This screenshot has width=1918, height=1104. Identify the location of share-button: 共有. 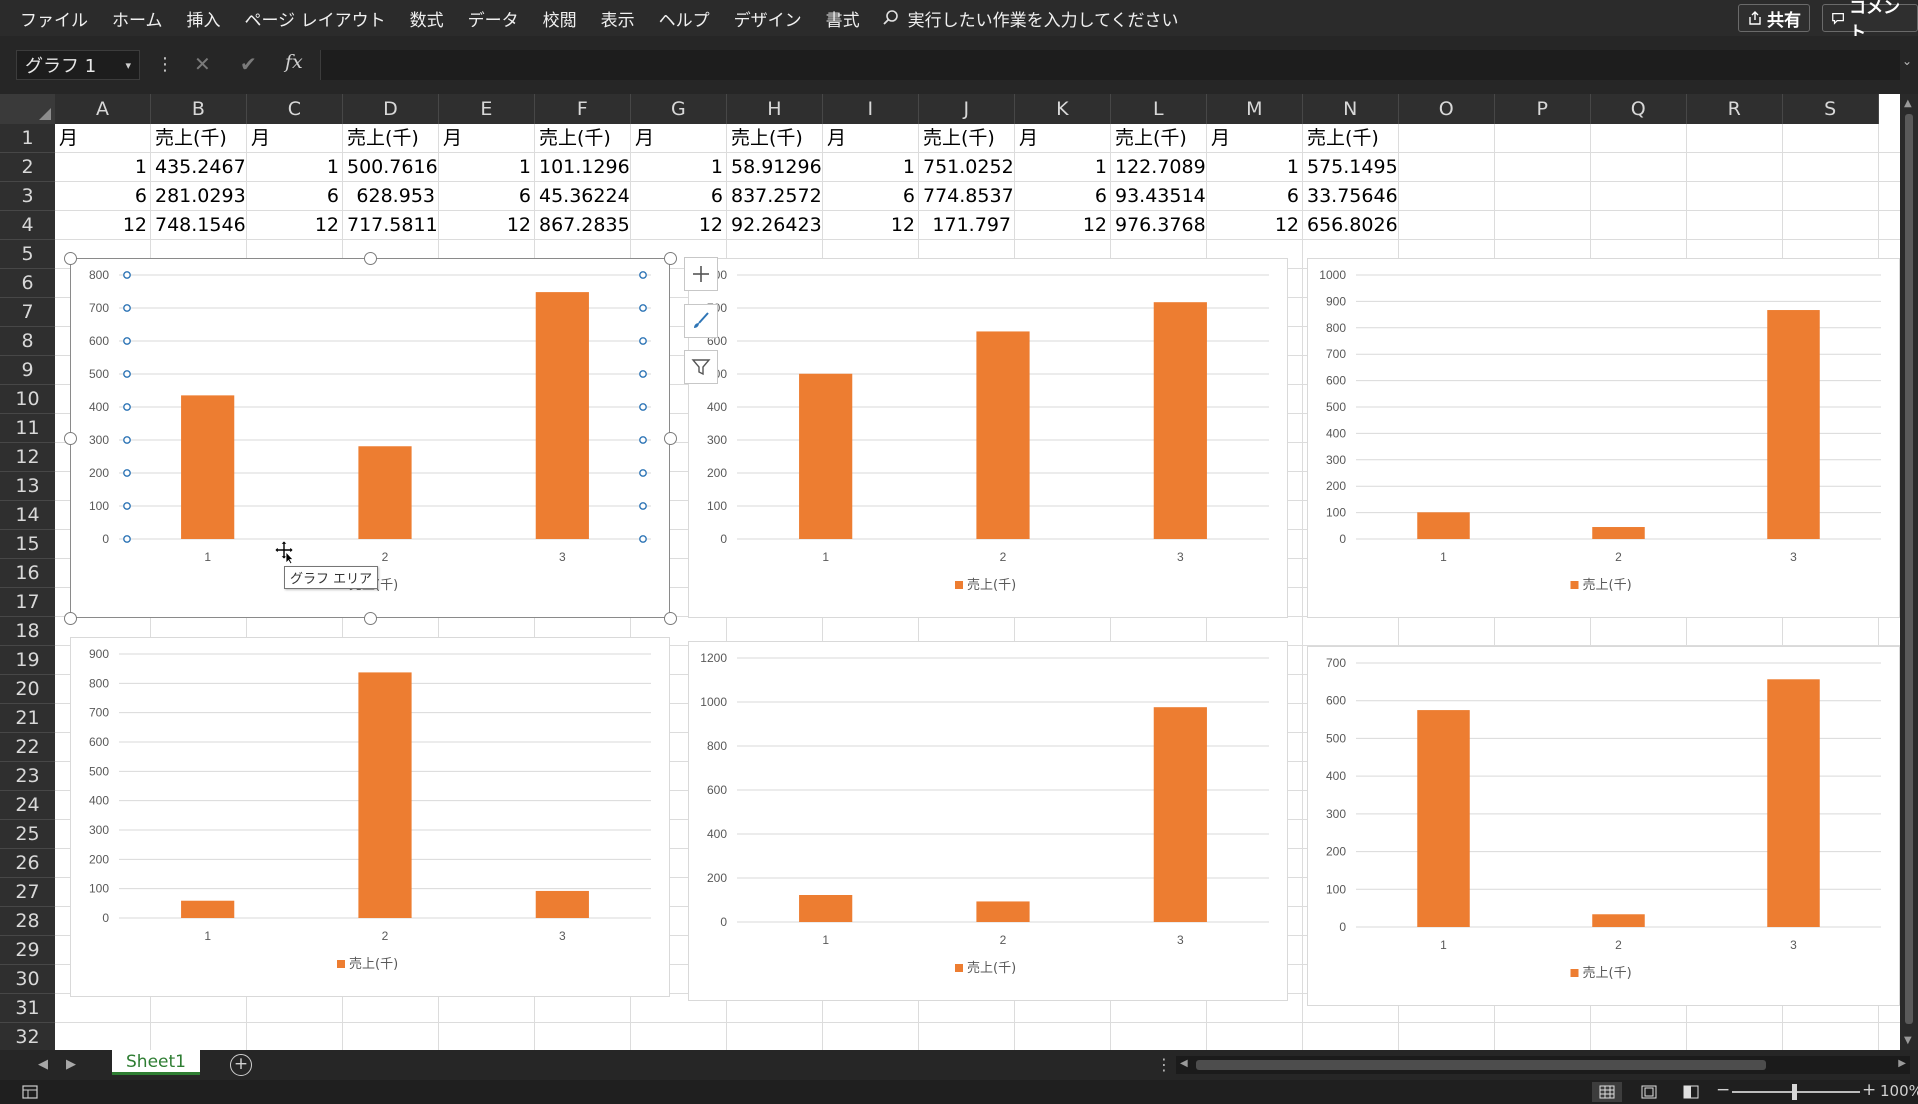
(1774, 18).